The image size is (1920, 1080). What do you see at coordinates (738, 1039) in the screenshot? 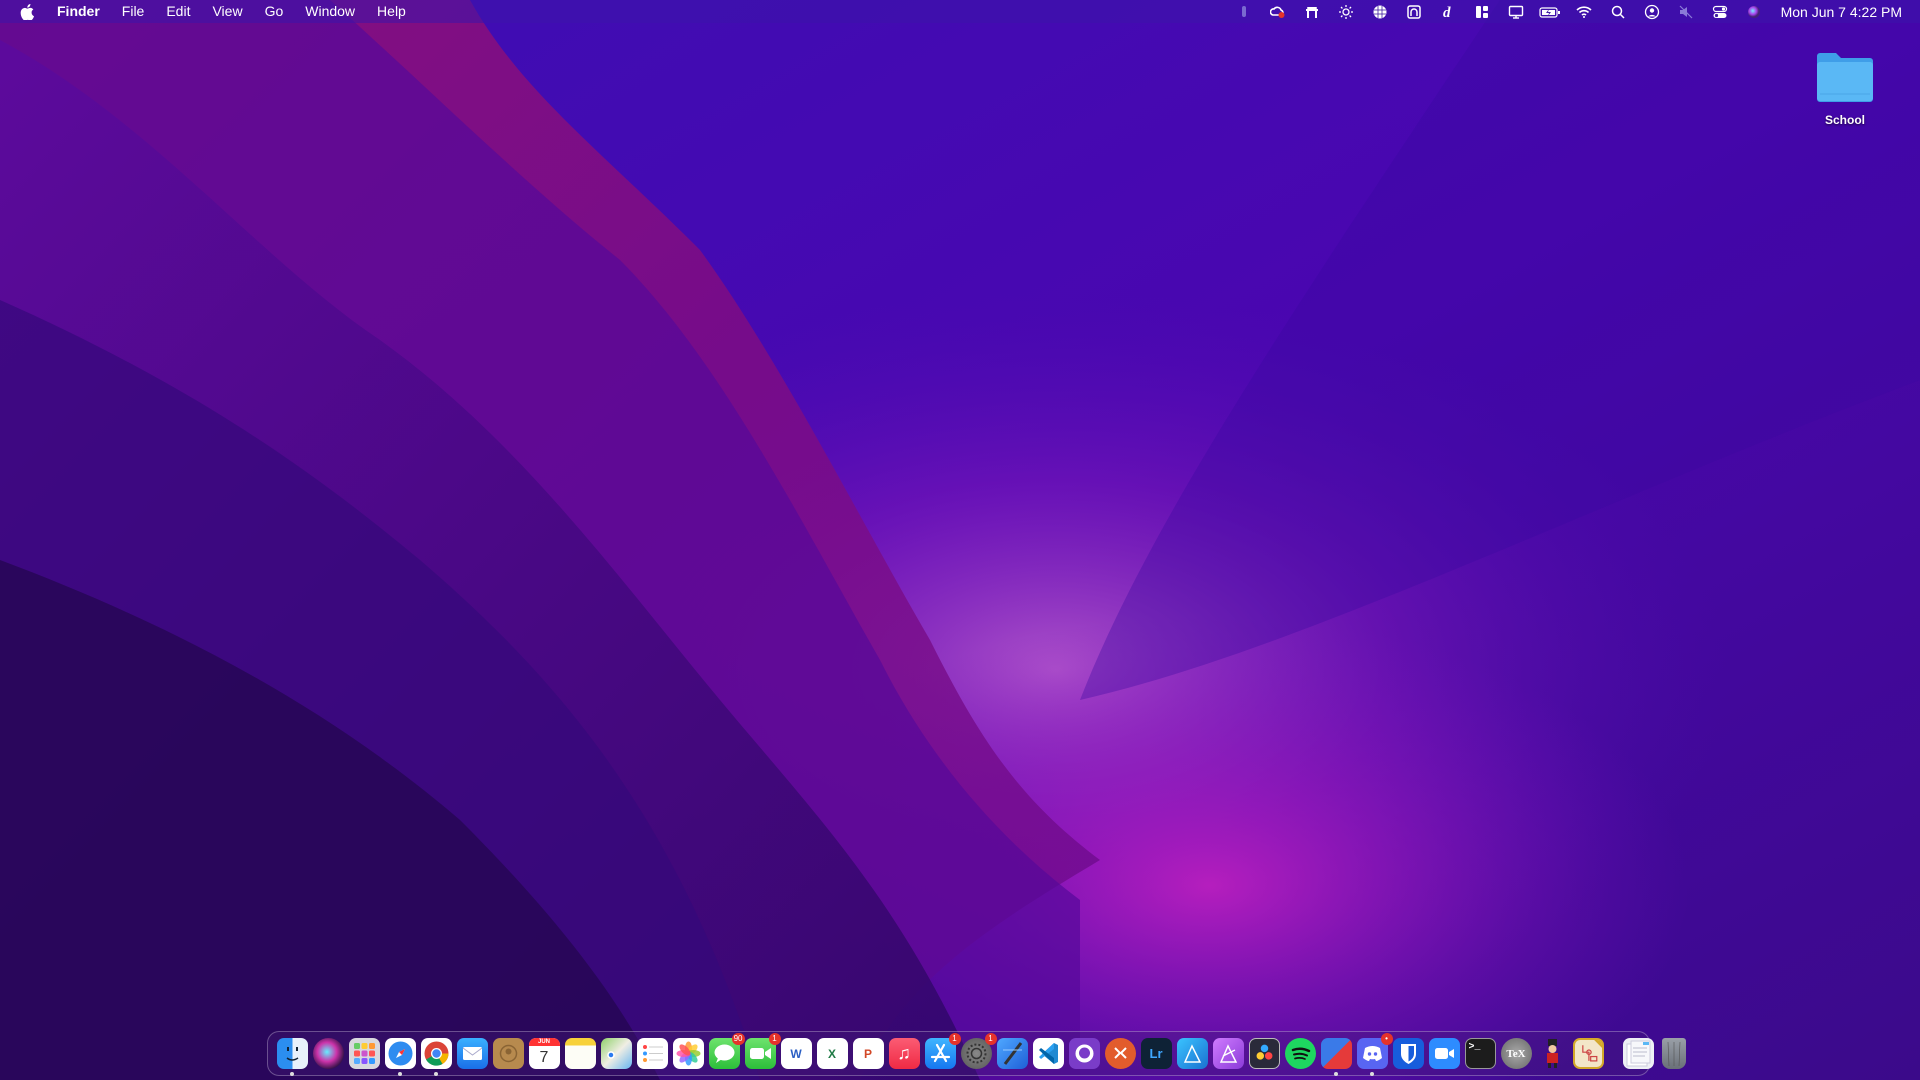
I see `notification-badge: 90` at bounding box center [738, 1039].